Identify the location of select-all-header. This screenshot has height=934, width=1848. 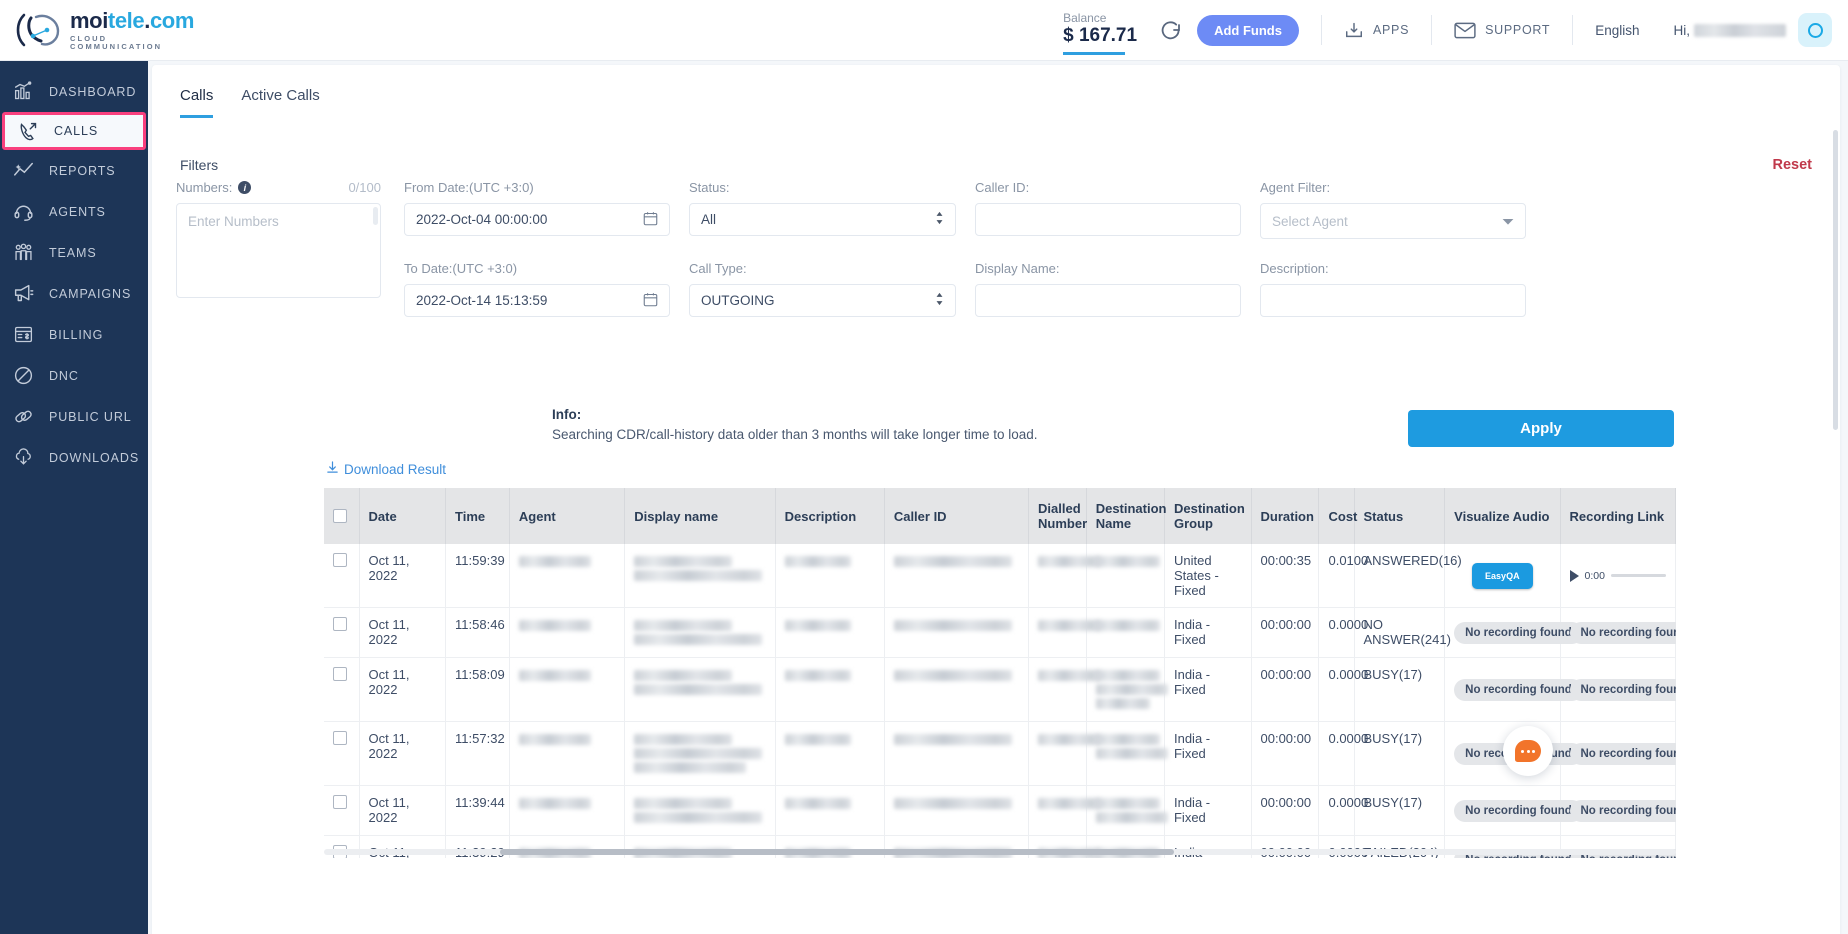
(342, 516).